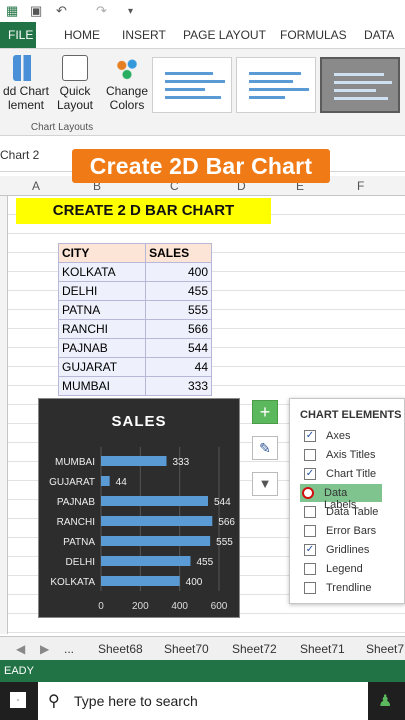 This screenshot has width=405, height=720. Describe the element at coordinates (19, 155) in the screenshot. I see `name-box: Chart 2` at that location.